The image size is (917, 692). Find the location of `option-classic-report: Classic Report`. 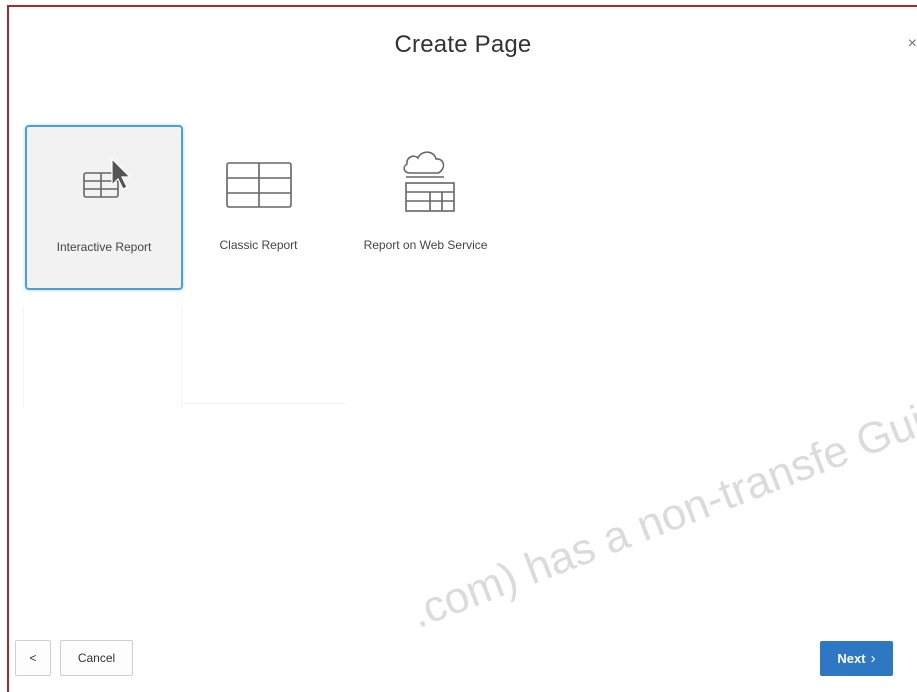

option-classic-report: Classic Report is located at coordinates (258, 207).